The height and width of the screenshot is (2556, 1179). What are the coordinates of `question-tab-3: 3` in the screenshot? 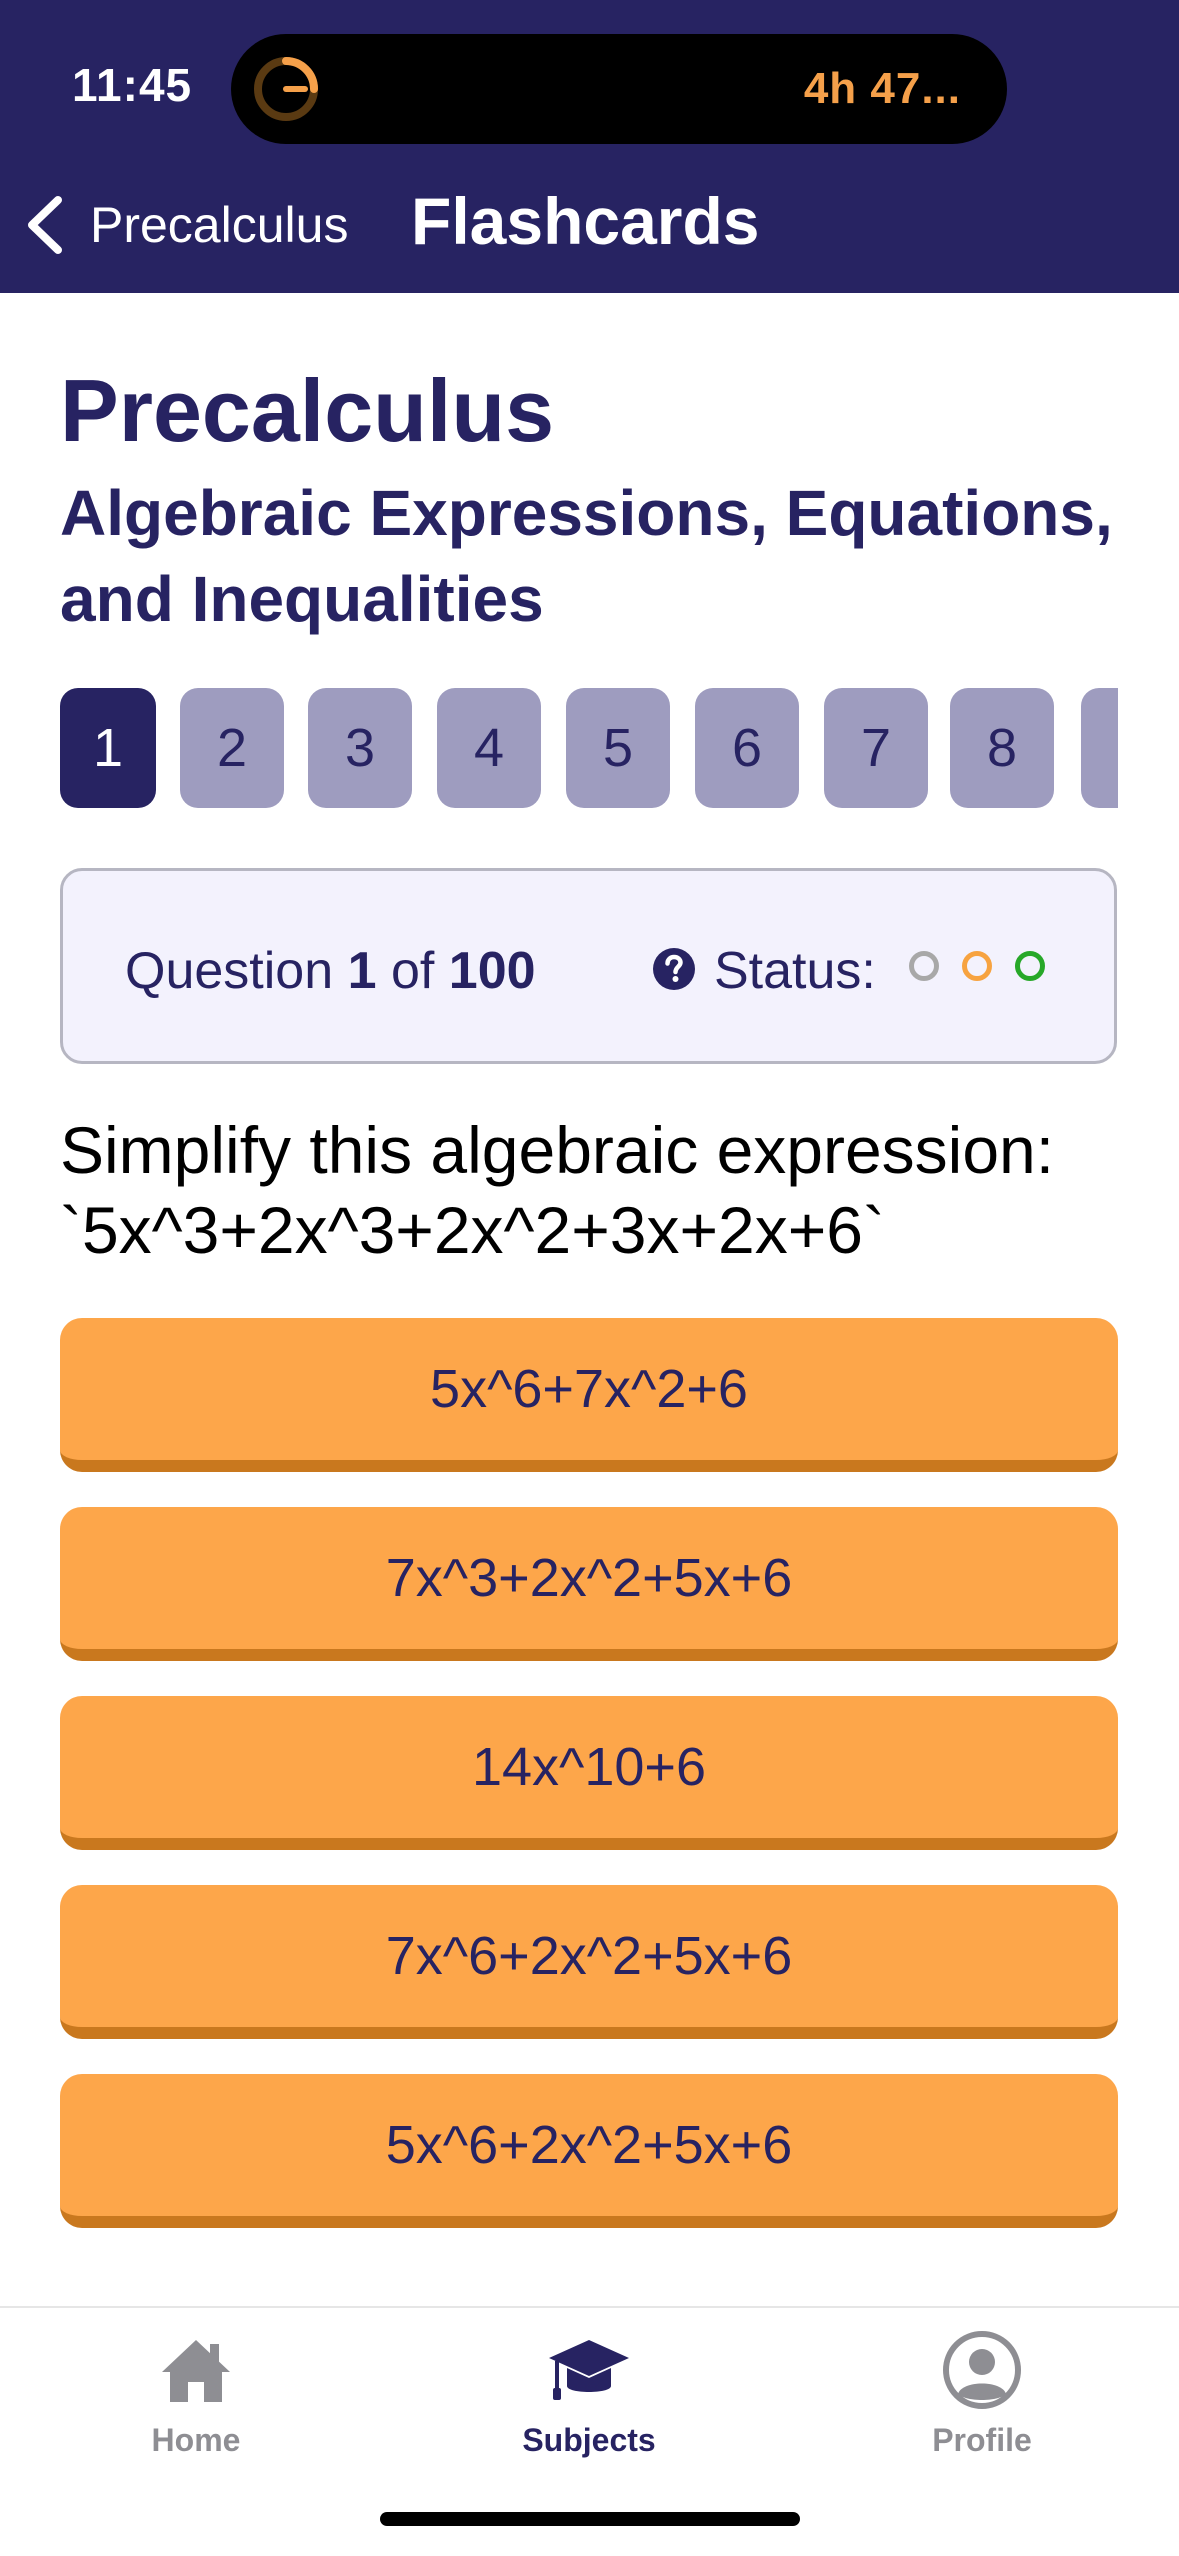 It's located at (360, 748).